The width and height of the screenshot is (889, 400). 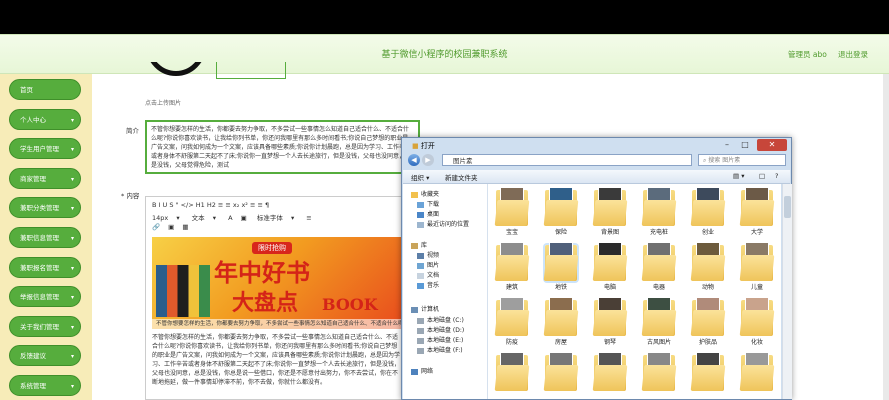 What do you see at coordinates (422, 370) in the screenshot?
I see `nav-network: 网络` at bounding box center [422, 370].